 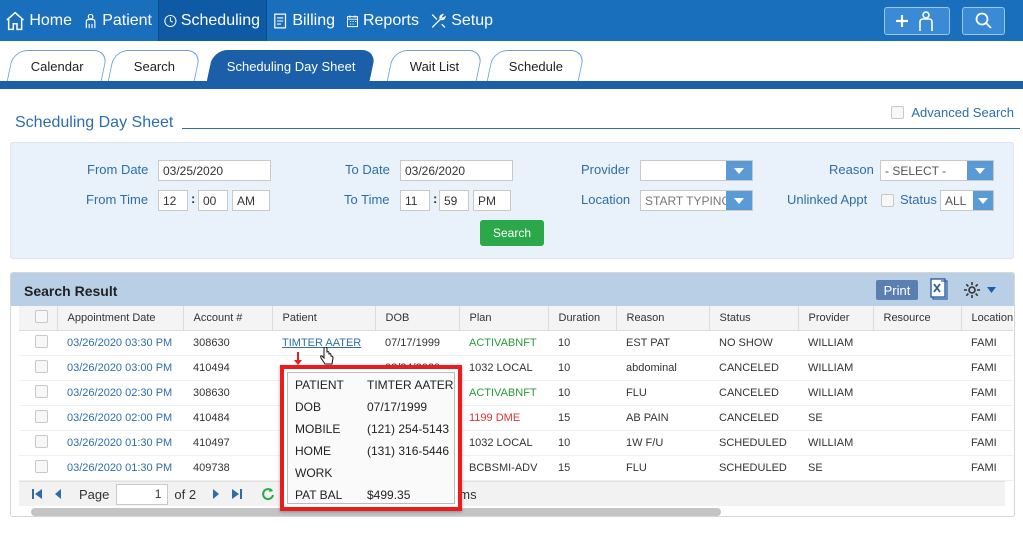 What do you see at coordinates (37, 494) in the screenshot?
I see `first-page-icon` at bounding box center [37, 494].